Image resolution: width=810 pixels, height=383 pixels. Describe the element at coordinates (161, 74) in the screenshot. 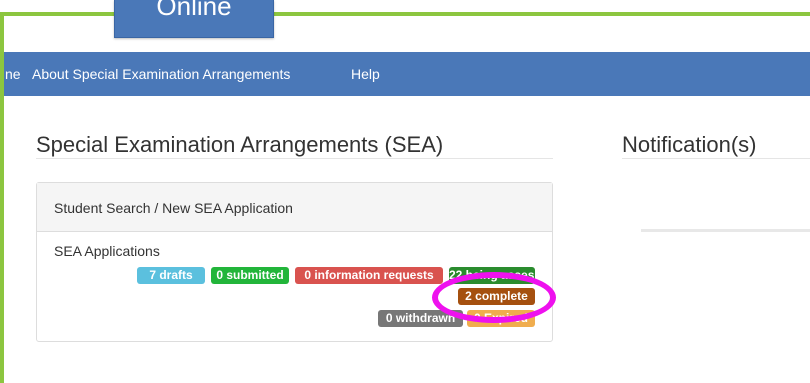

I see `nav-about-link: About Special Examination Arrangements` at that location.